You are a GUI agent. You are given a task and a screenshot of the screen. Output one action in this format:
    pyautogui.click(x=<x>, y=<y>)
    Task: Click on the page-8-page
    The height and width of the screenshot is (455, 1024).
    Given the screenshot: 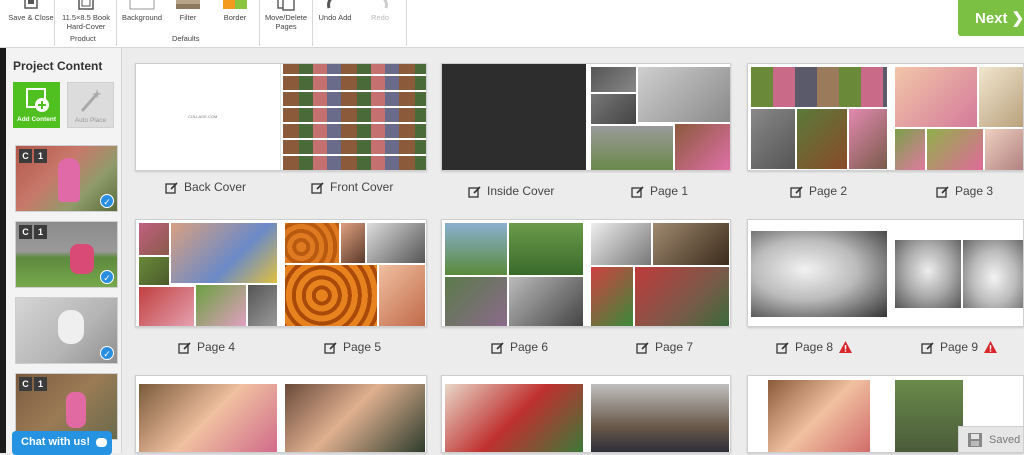 What is the action you would take?
    pyautogui.click(x=819, y=273)
    